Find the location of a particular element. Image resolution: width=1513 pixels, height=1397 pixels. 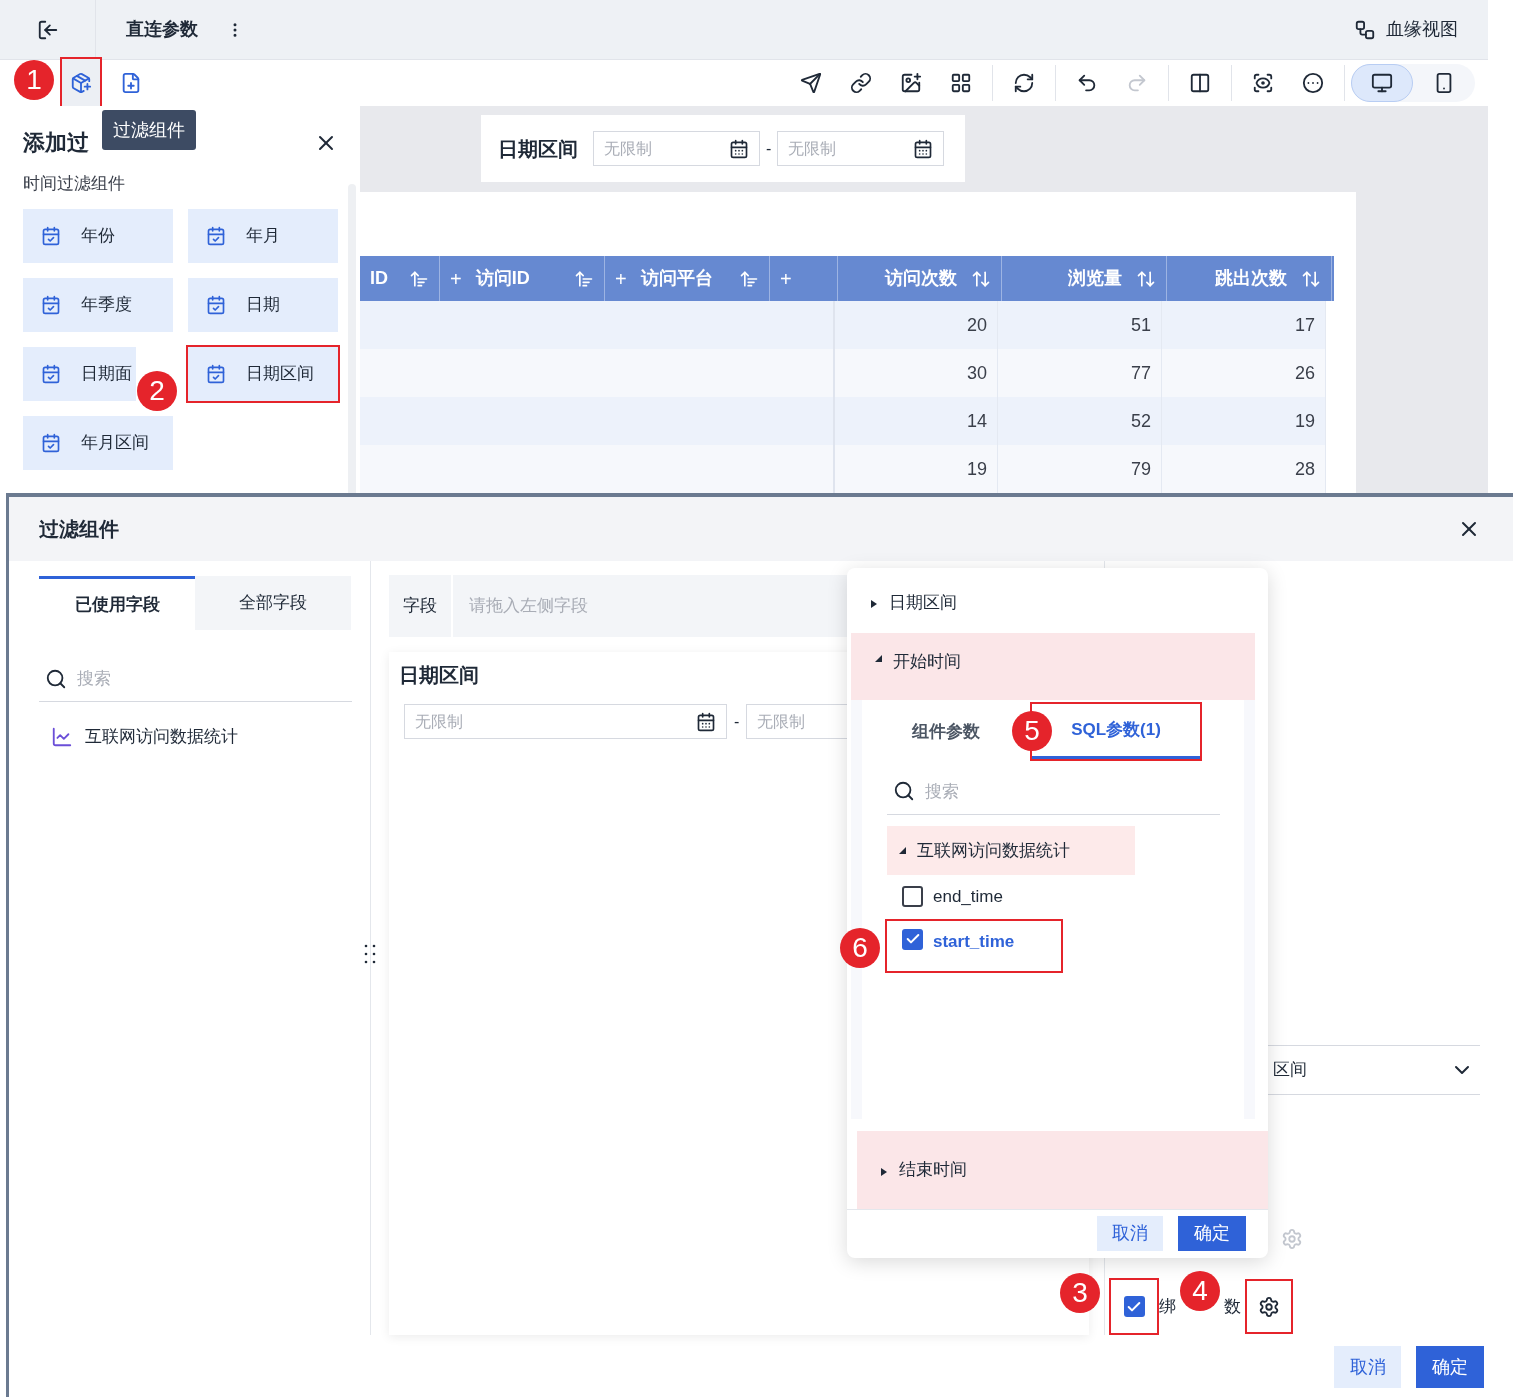

table-cell-text: 14 is located at coordinates (976, 421).